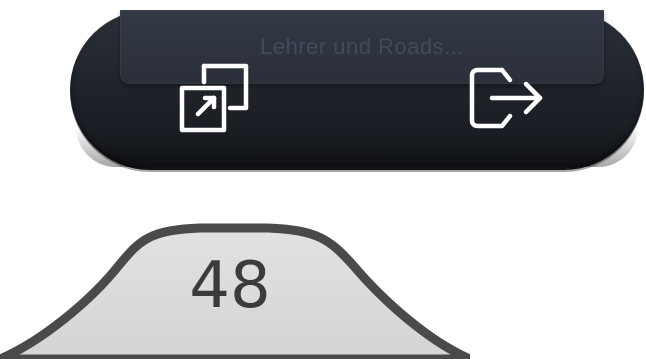 The height and width of the screenshot is (359, 646). I want to click on page-number: 48, so click(230, 286).